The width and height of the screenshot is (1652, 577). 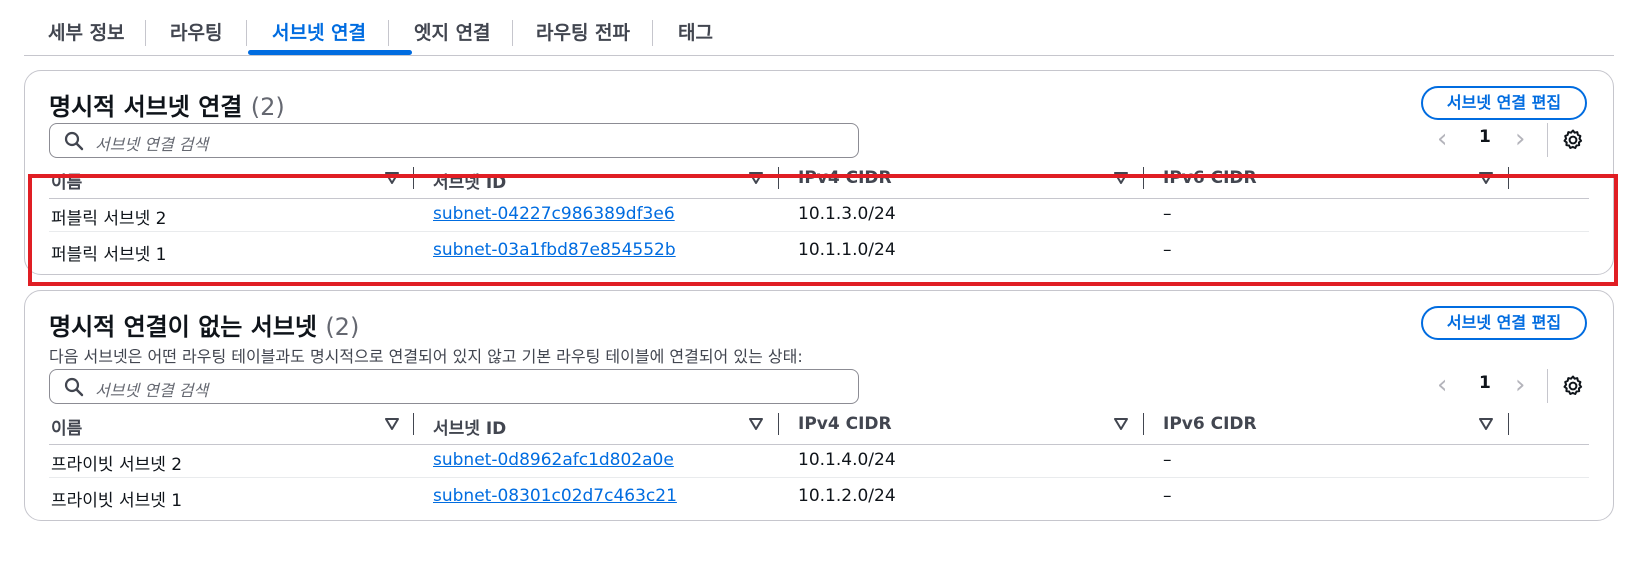 I want to click on column-header-subnet-id: 서브넷 ID, so click(x=469, y=426).